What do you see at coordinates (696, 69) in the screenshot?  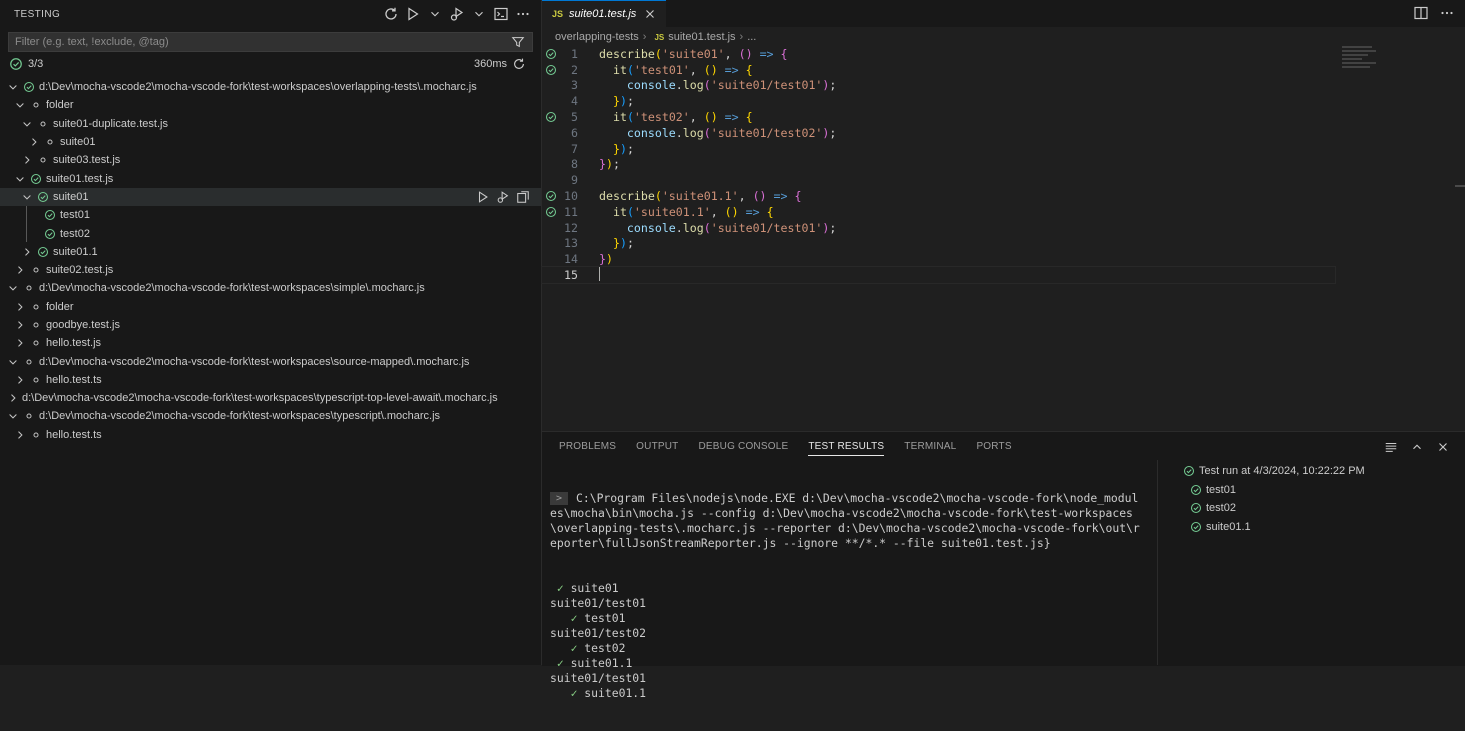 I see `code-token: ,` at bounding box center [696, 69].